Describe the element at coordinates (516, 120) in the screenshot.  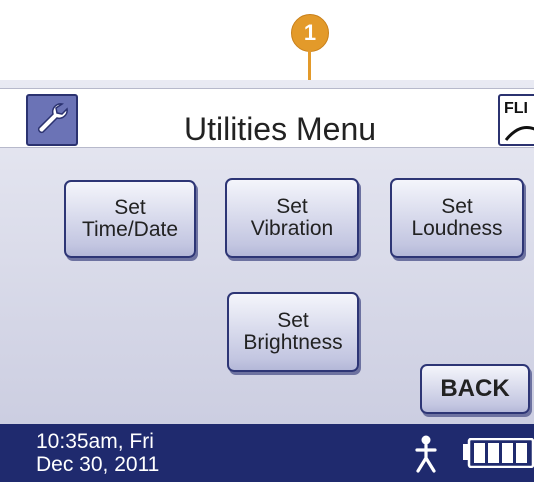
I see `flight-mode-button: FLI` at that location.